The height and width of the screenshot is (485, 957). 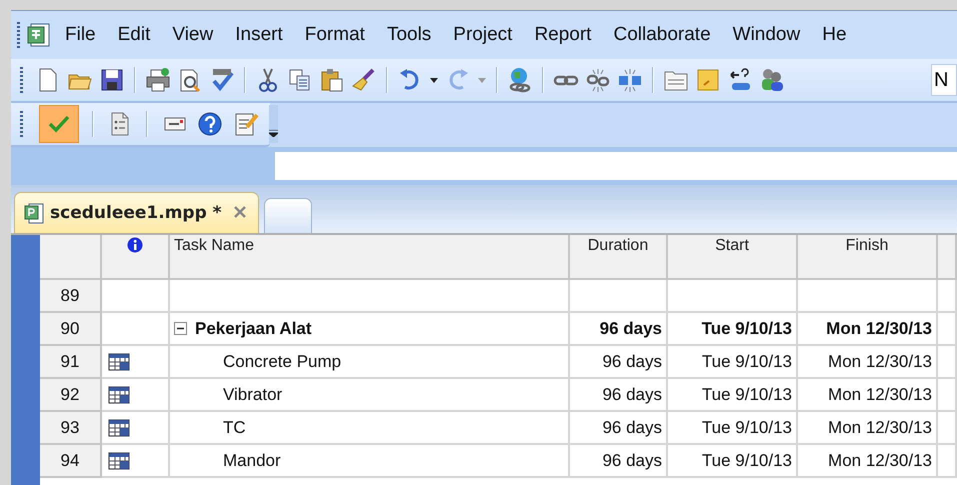 What do you see at coordinates (282, 362) in the screenshot?
I see `task-name: Concrete Pump` at bounding box center [282, 362].